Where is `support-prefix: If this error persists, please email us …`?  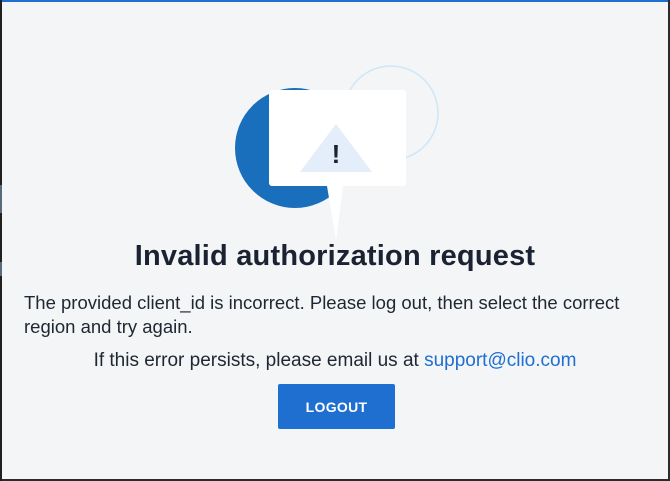
support-prefix: If this error persists, please email us … is located at coordinates (259, 360).